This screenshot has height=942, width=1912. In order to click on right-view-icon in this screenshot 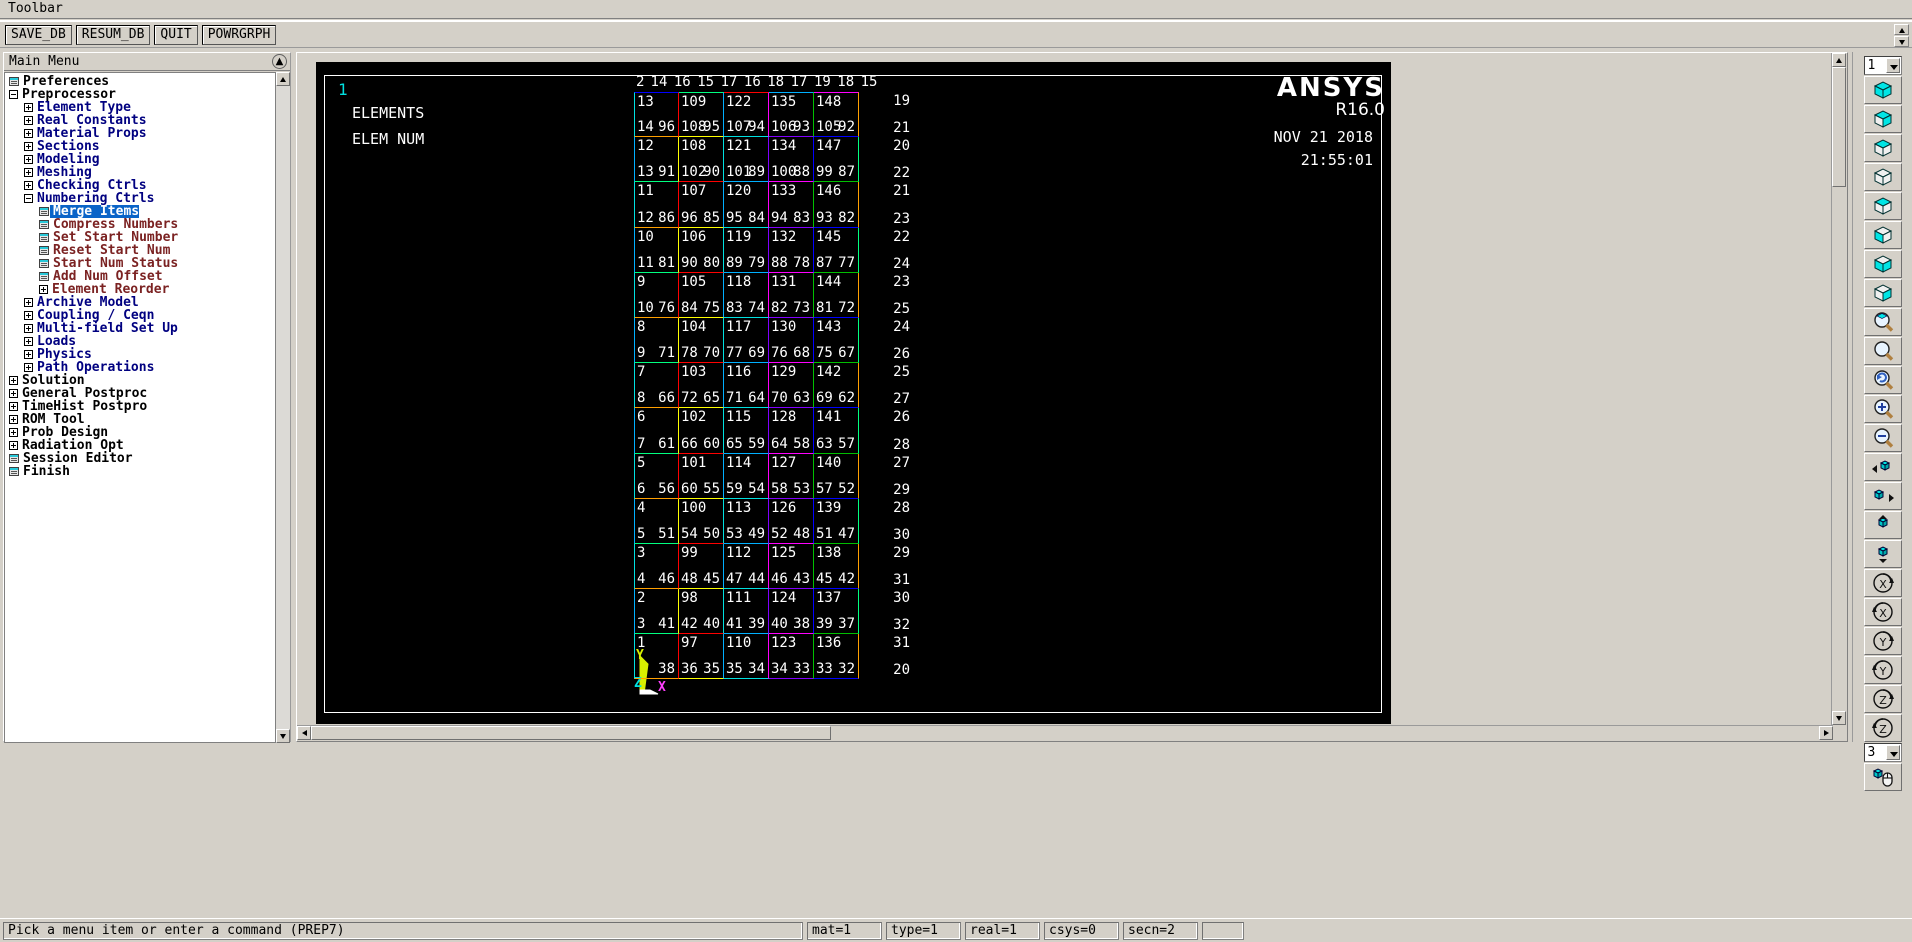, I will do `click(1882, 293)`.